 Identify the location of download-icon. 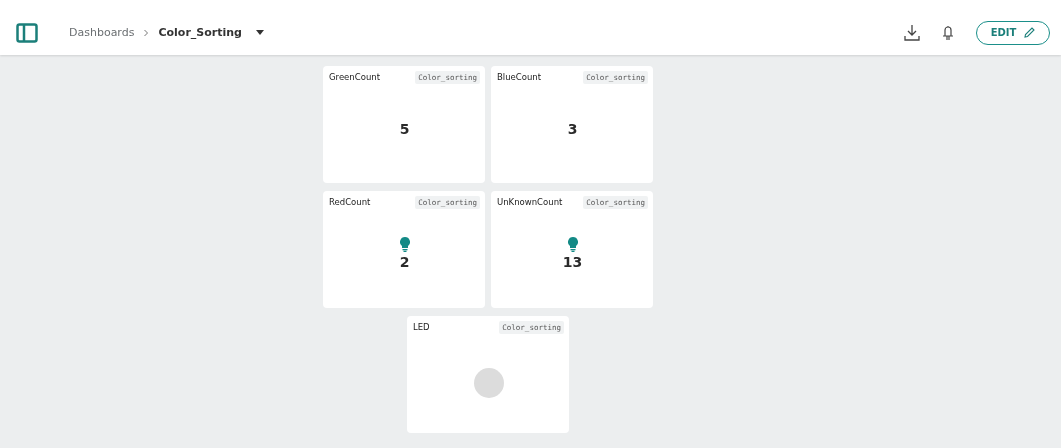
(912, 32).